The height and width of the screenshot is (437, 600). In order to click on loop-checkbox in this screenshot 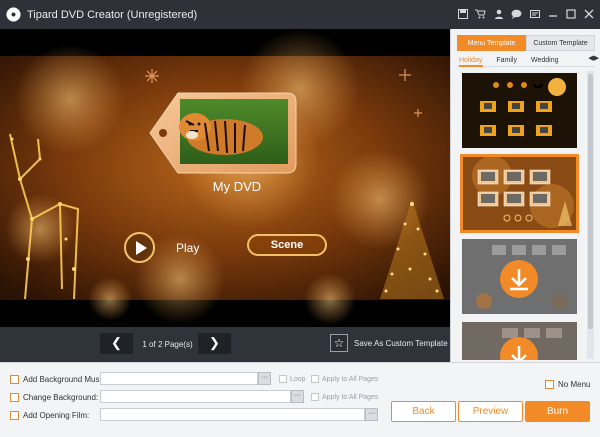, I will do `click(283, 379)`.